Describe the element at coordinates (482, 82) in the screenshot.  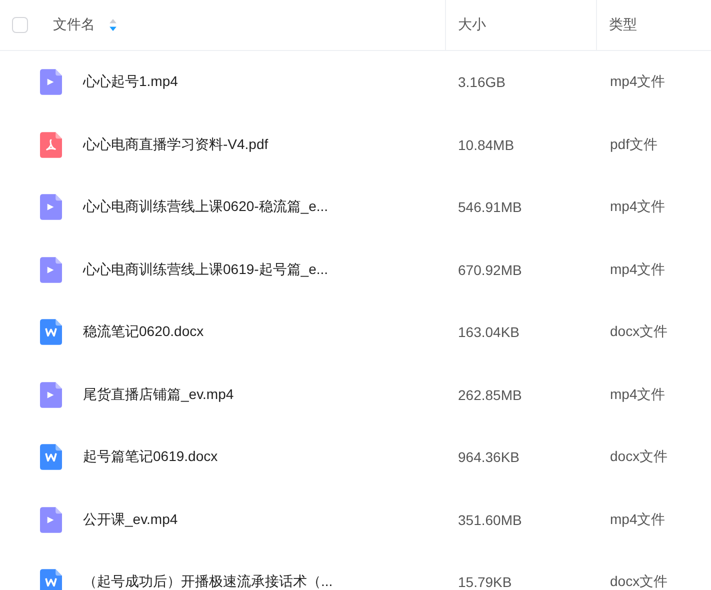
I see `file-size: 3.16GB` at that location.